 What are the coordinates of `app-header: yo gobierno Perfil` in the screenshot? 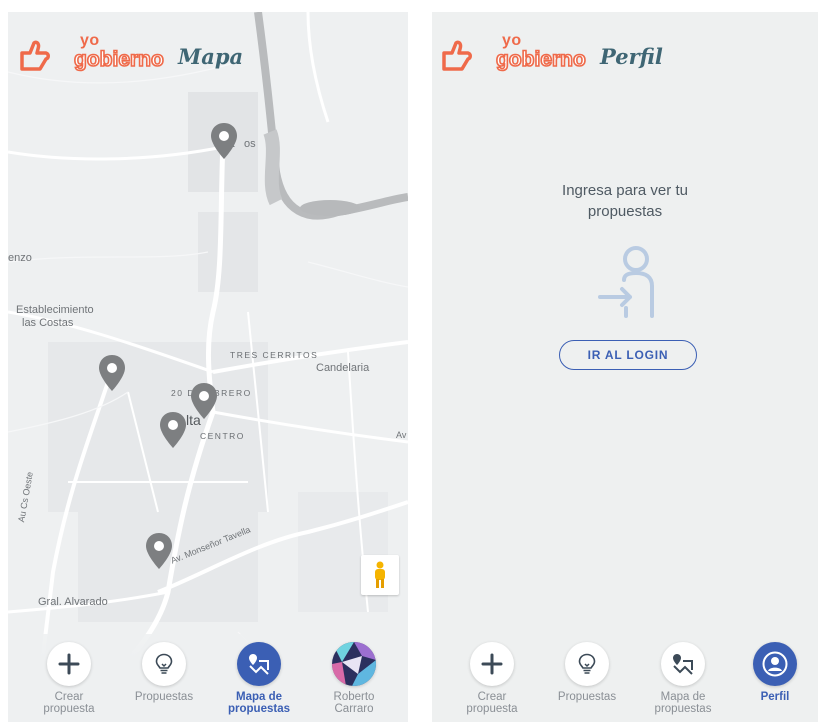 It's located at (551, 55).